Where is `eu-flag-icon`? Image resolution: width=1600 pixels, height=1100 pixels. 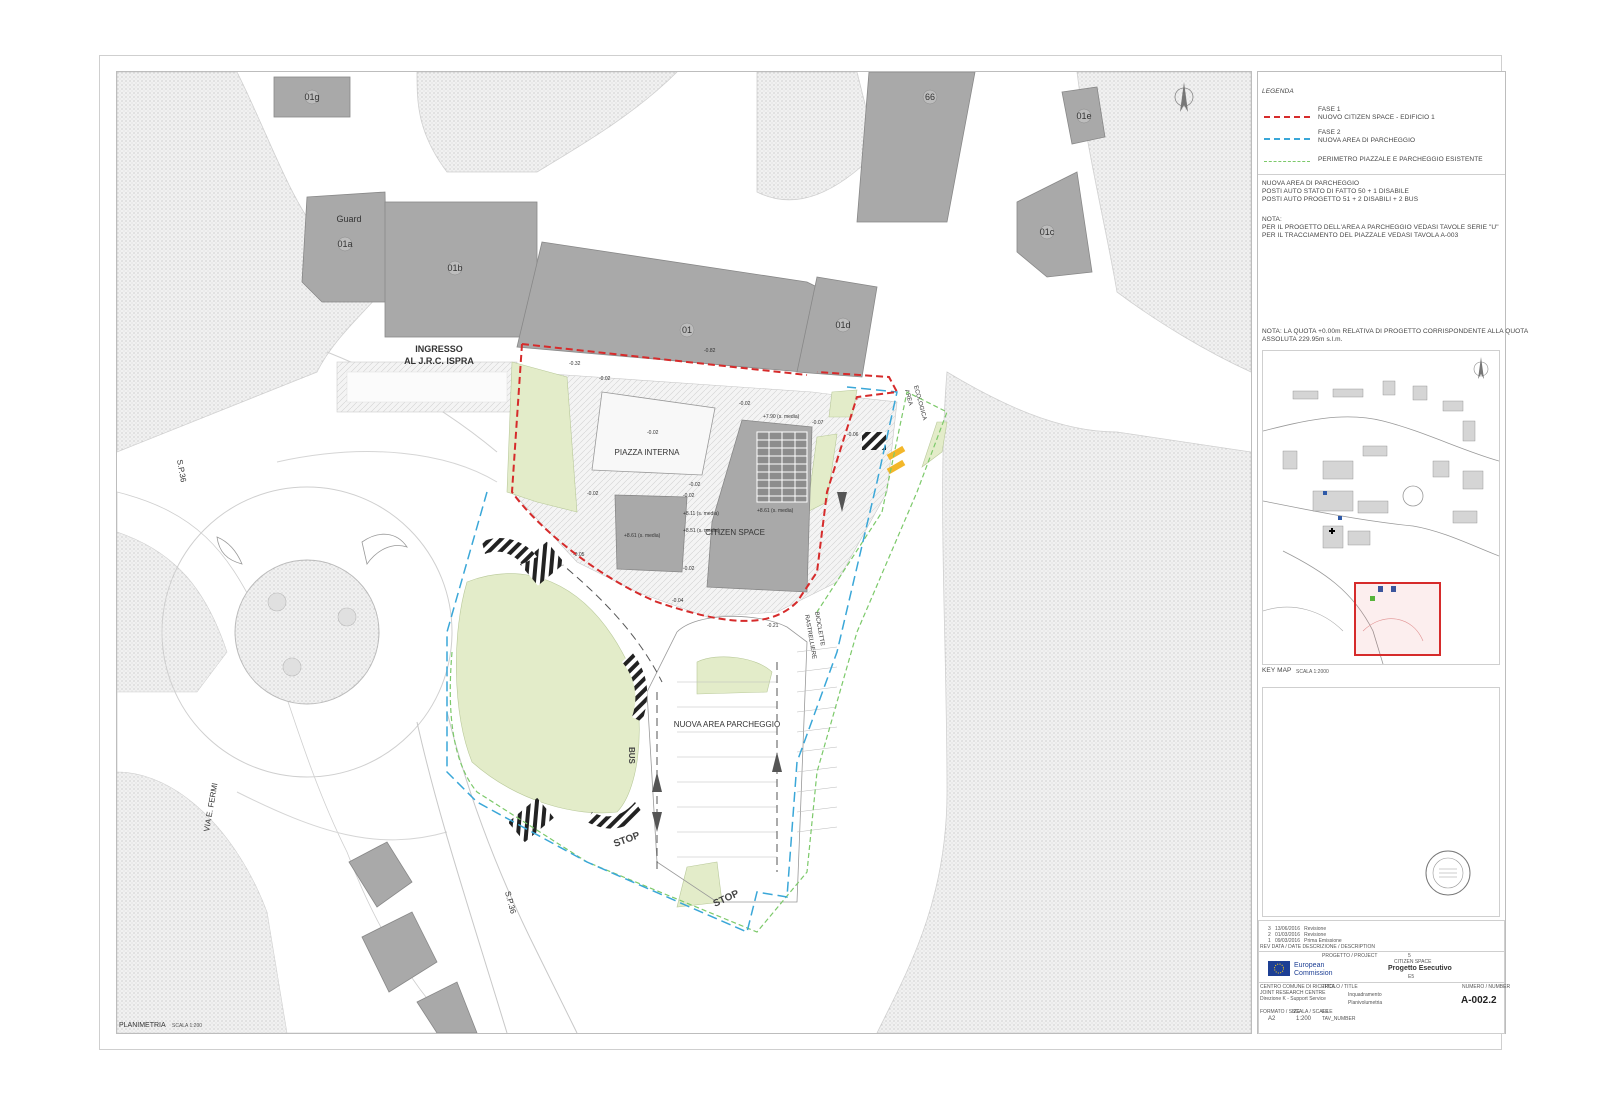 eu-flag-icon is located at coordinates (1279, 968).